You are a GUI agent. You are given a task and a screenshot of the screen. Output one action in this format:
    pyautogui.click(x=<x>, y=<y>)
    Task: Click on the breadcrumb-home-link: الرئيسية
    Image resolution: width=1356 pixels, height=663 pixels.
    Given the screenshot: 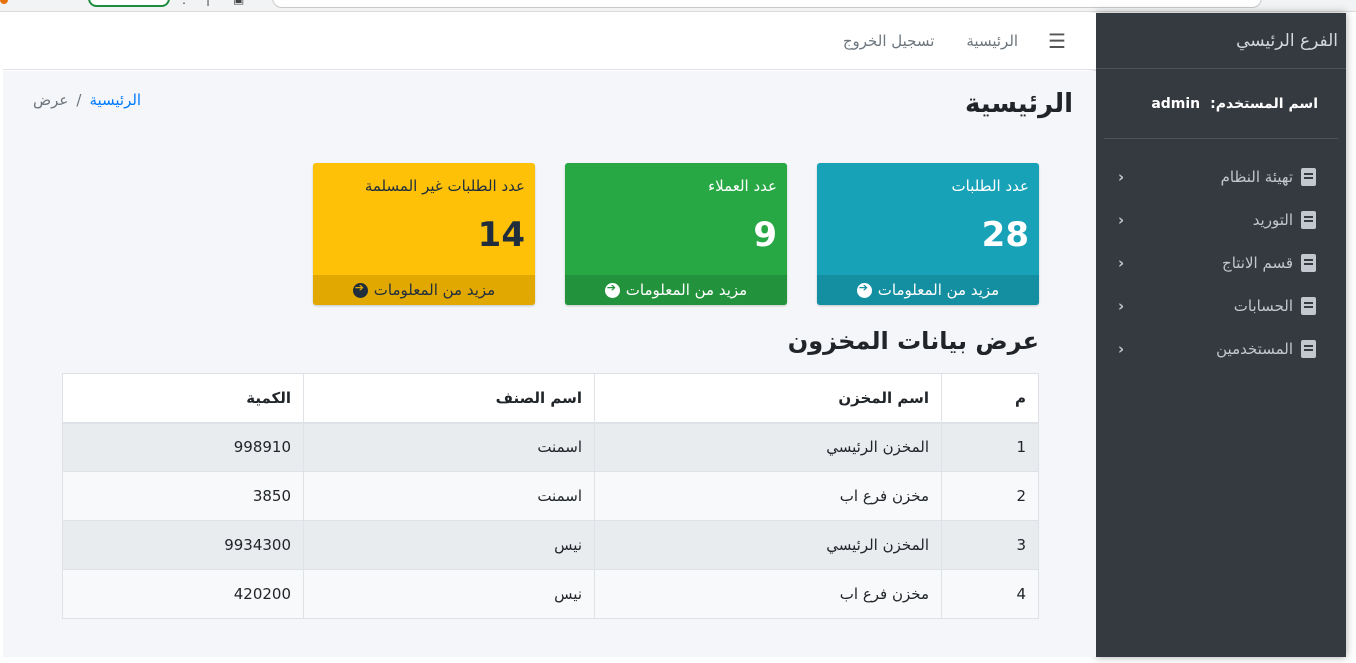 What is the action you would take?
    pyautogui.click(x=115, y=100)
    